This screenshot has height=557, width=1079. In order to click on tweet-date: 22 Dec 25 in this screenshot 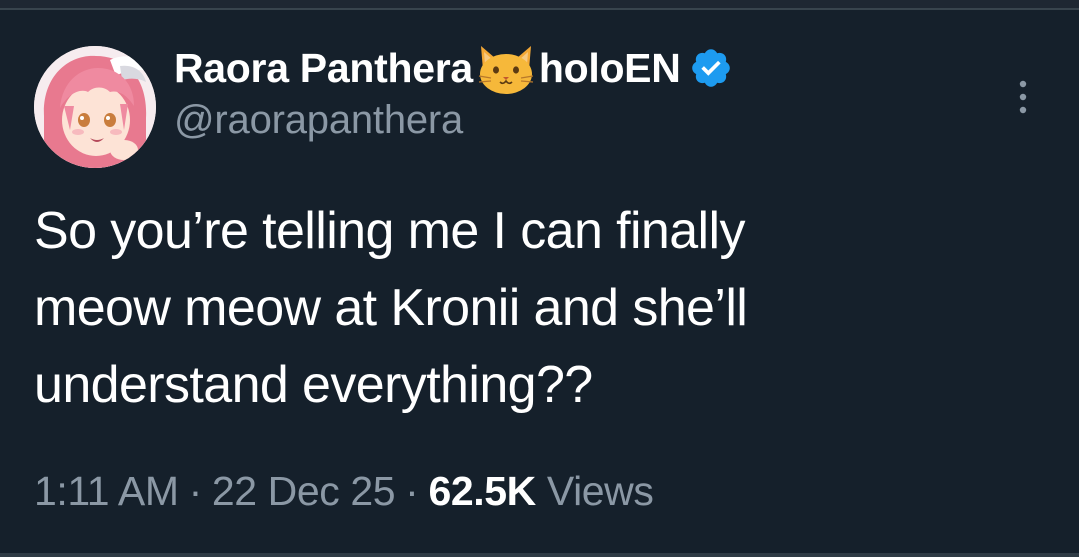, I will do `click(304, 491)`.